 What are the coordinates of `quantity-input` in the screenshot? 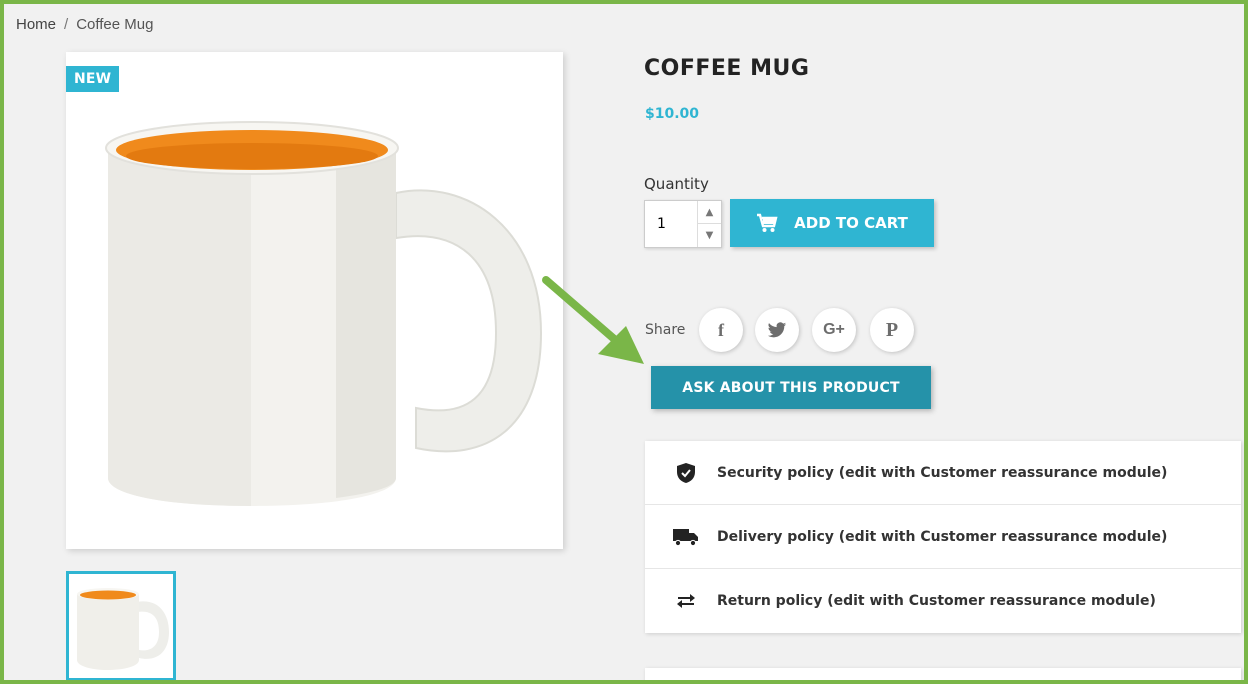 It's located at (671, 224).